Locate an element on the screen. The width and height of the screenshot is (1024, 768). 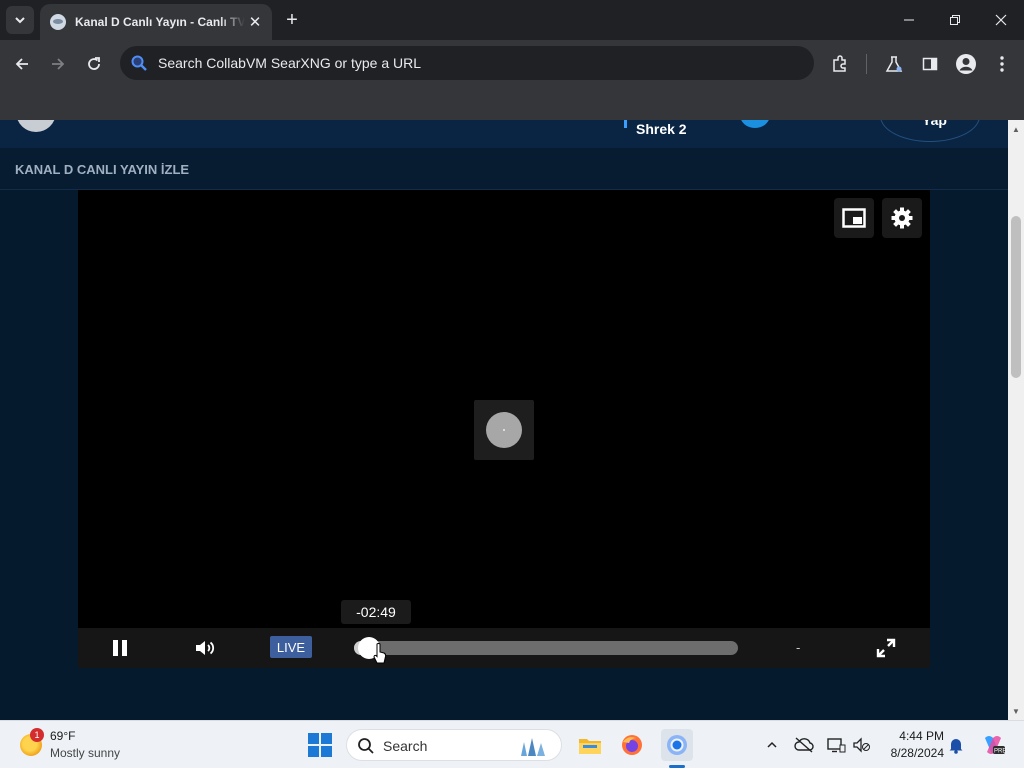
header-menu-link: Yap is located at coordinates (934, 124).